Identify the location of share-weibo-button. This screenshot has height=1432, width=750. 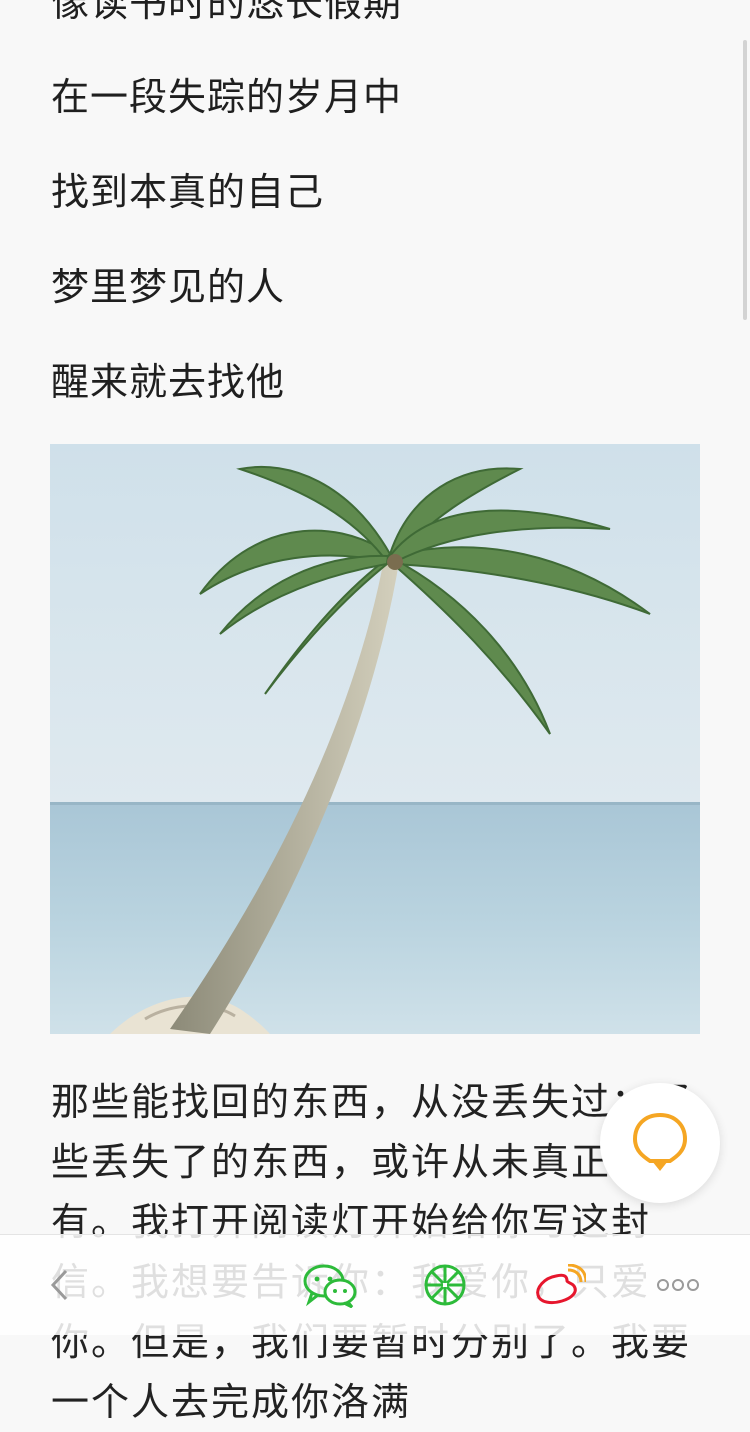
(560, 1285).